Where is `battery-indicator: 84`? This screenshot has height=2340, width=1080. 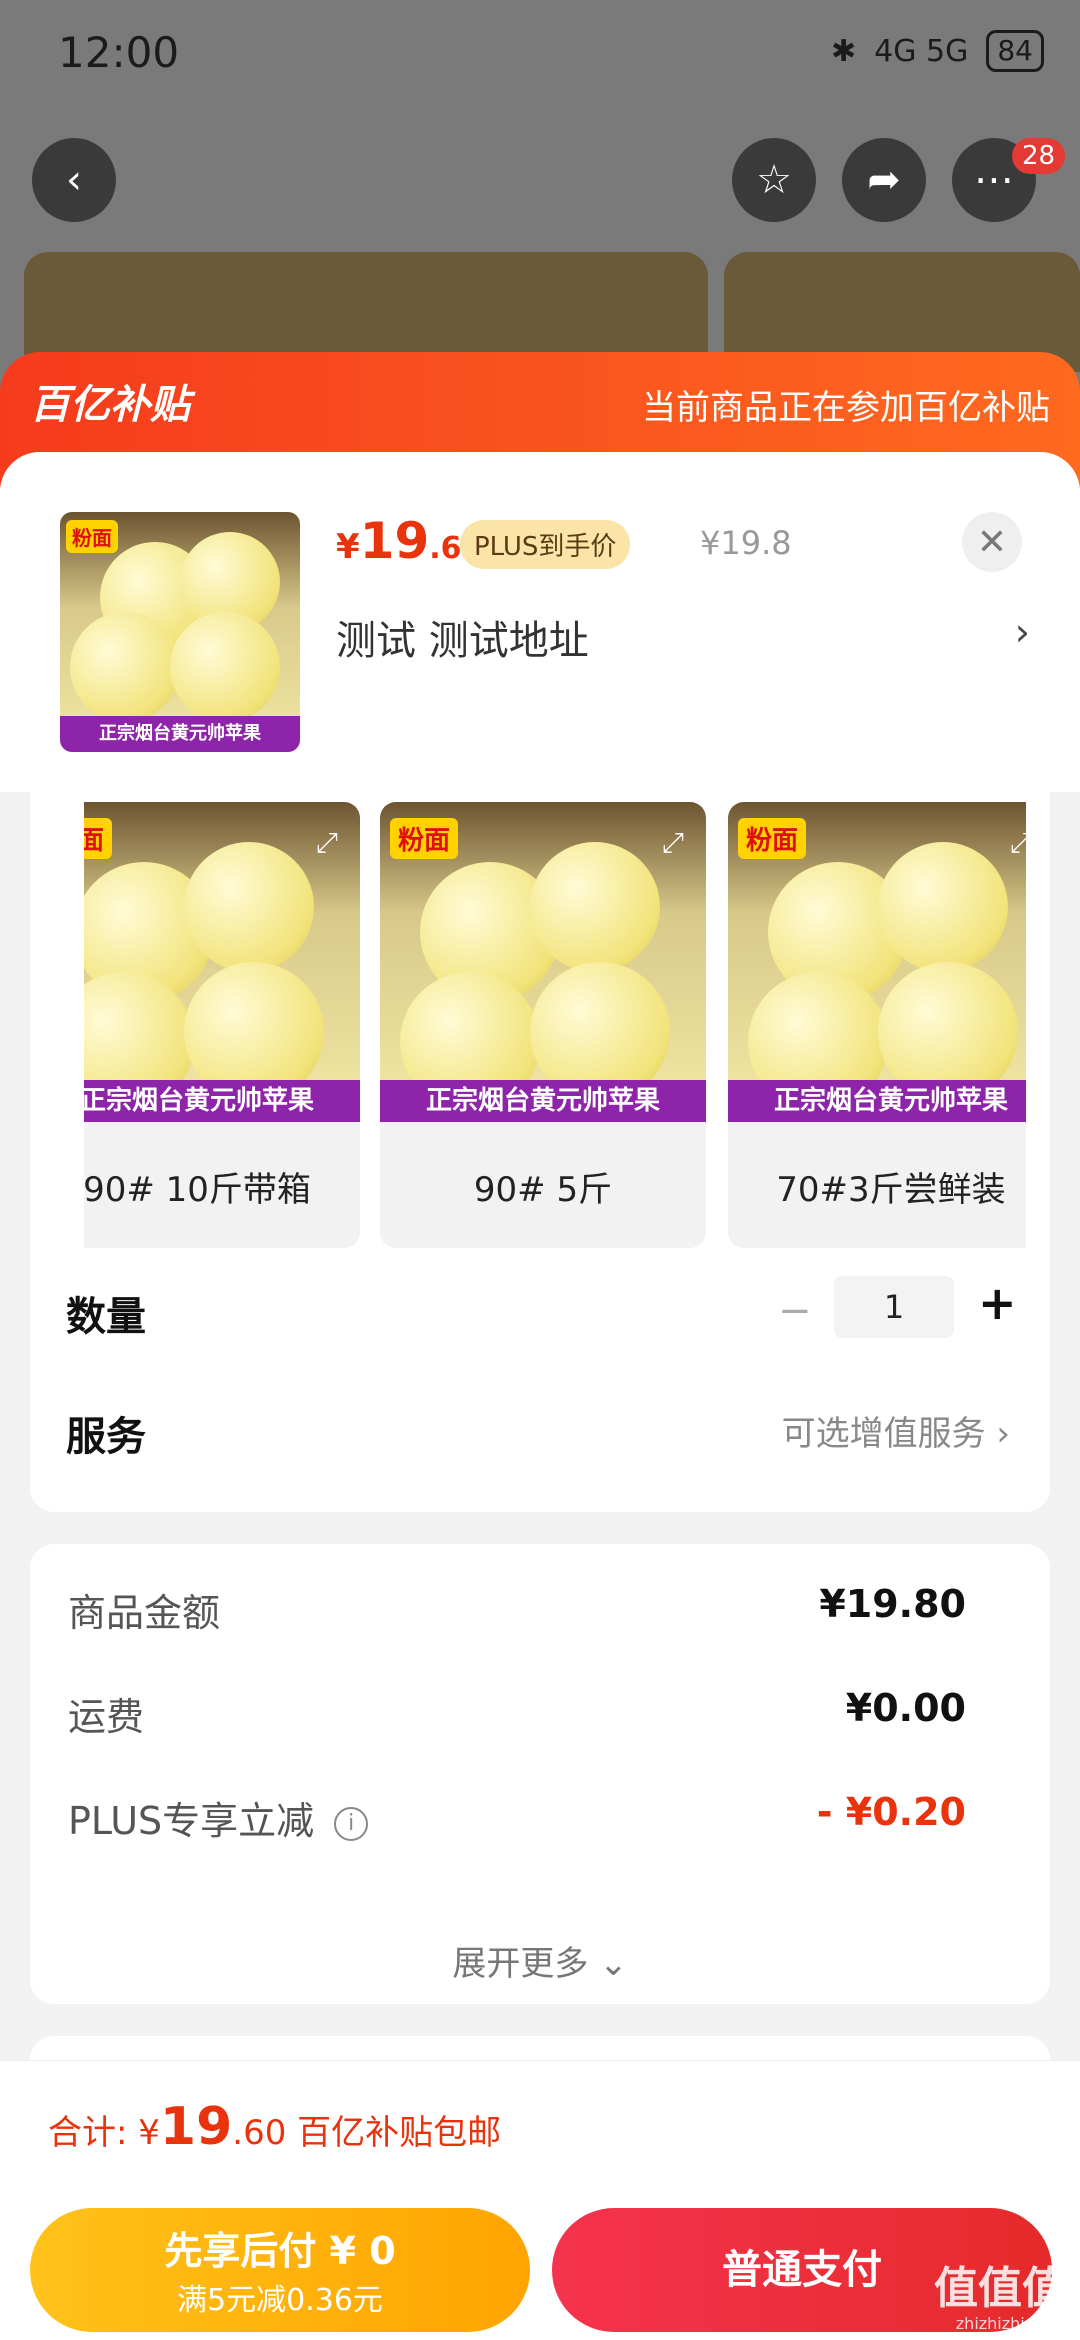 battery-indicator: 84 is located at coordinates (1015, 51).